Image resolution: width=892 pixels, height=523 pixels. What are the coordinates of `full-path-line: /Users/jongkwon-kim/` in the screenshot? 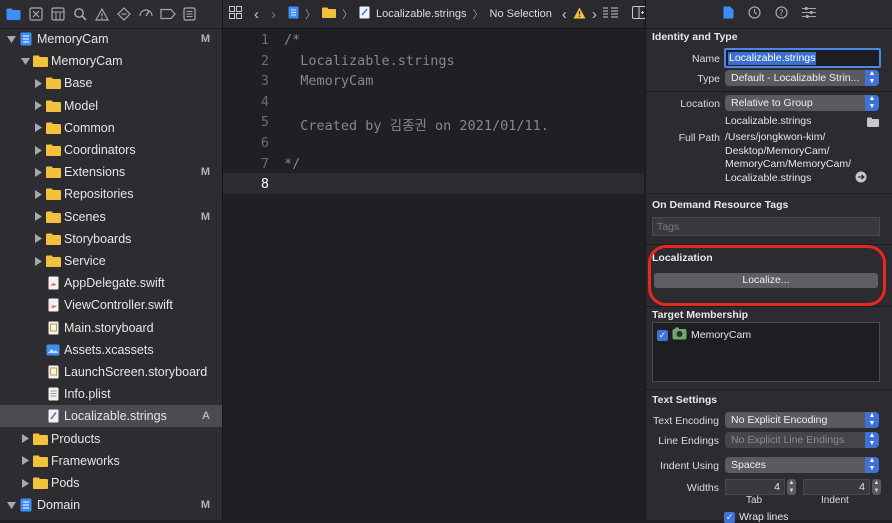 It's located at (775, 137).